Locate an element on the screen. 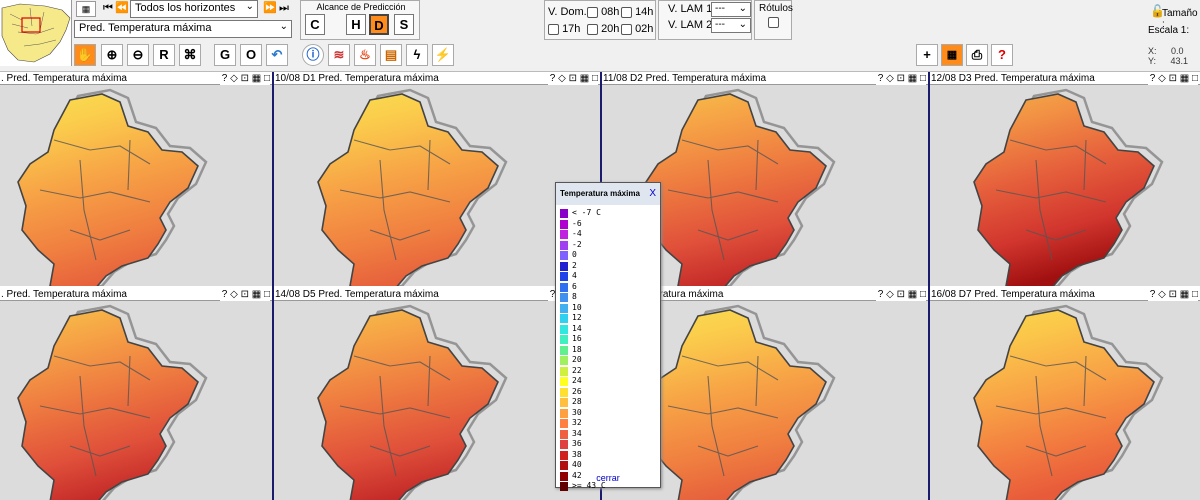 The width and height of the screenshot is (1200, 500). undo-arrow-icon: ↶ is located at coordinates (277, 55).